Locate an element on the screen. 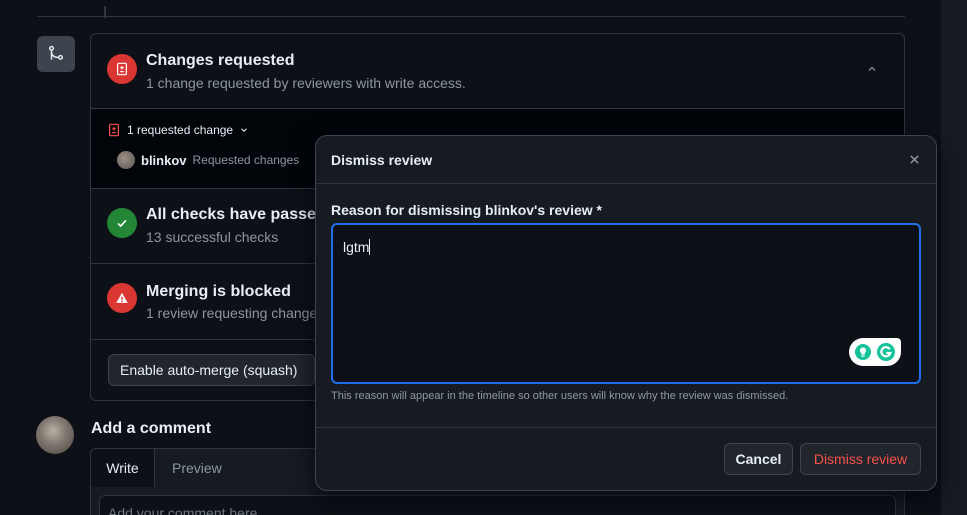  timeline-line is located at coordinates (105, 12).